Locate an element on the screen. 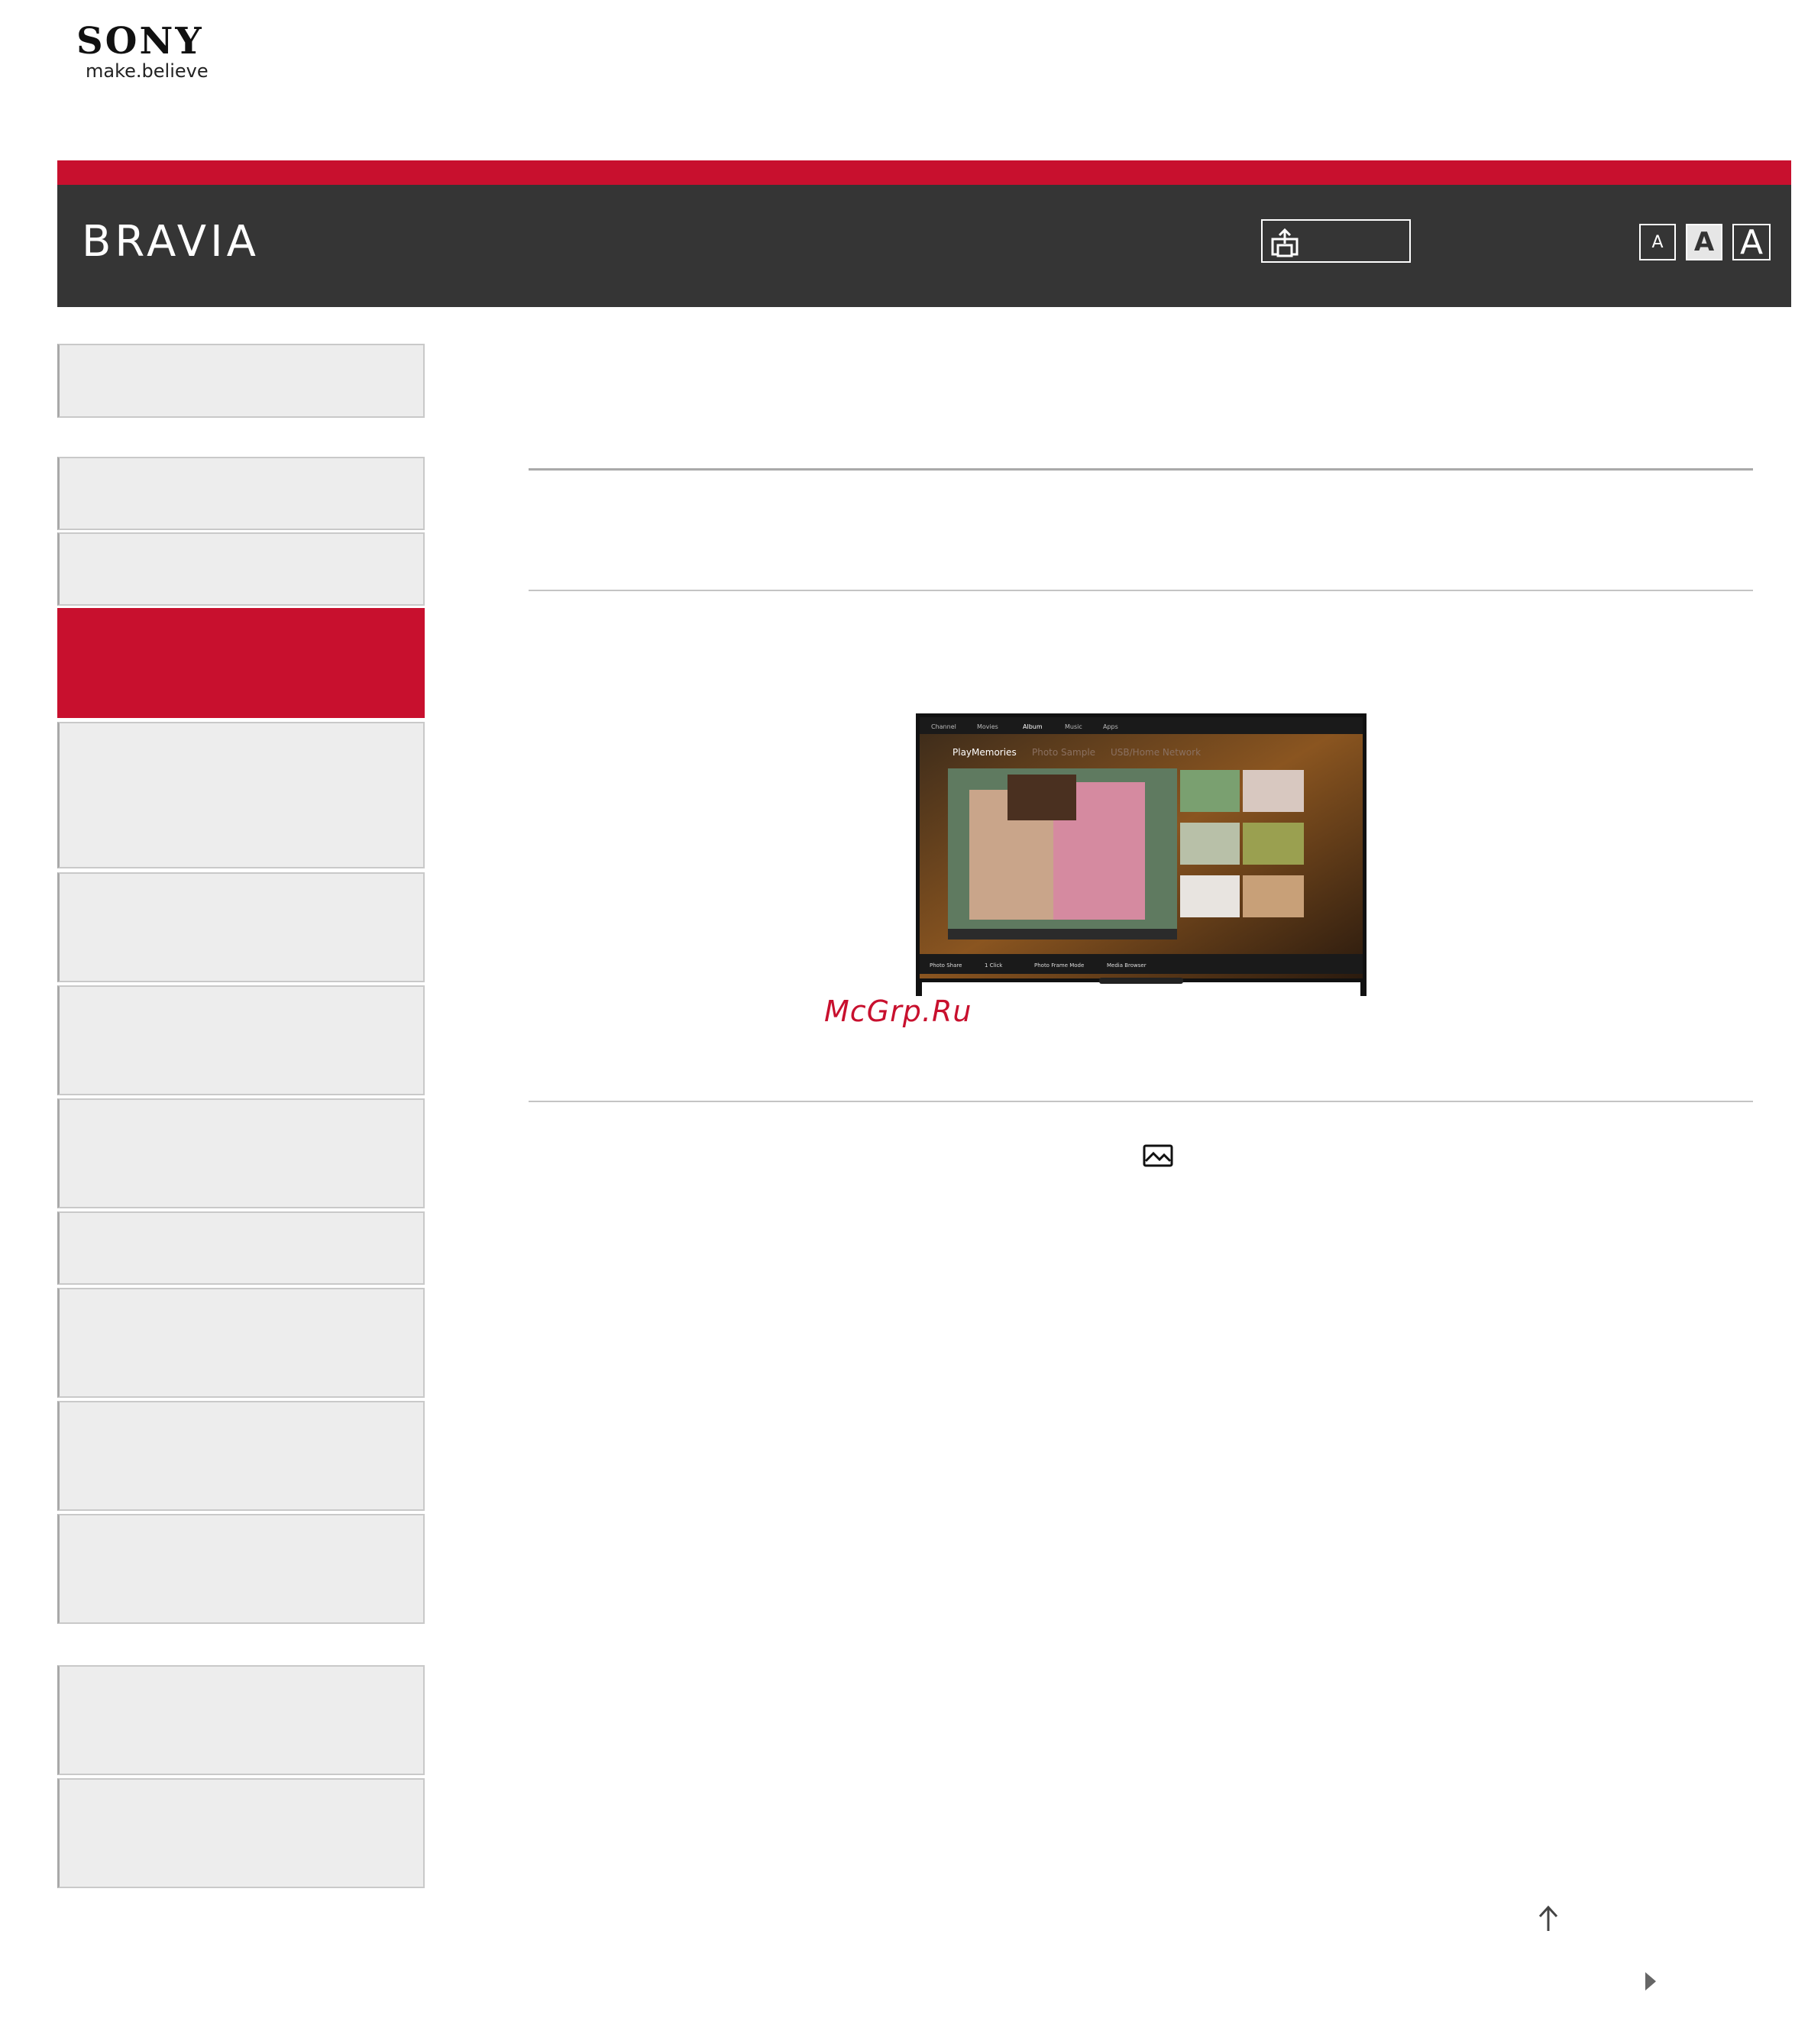 The width and height of the screenshot is (1808, 2044). sony-wordmark: SONY is located at coordinates (140, 41).